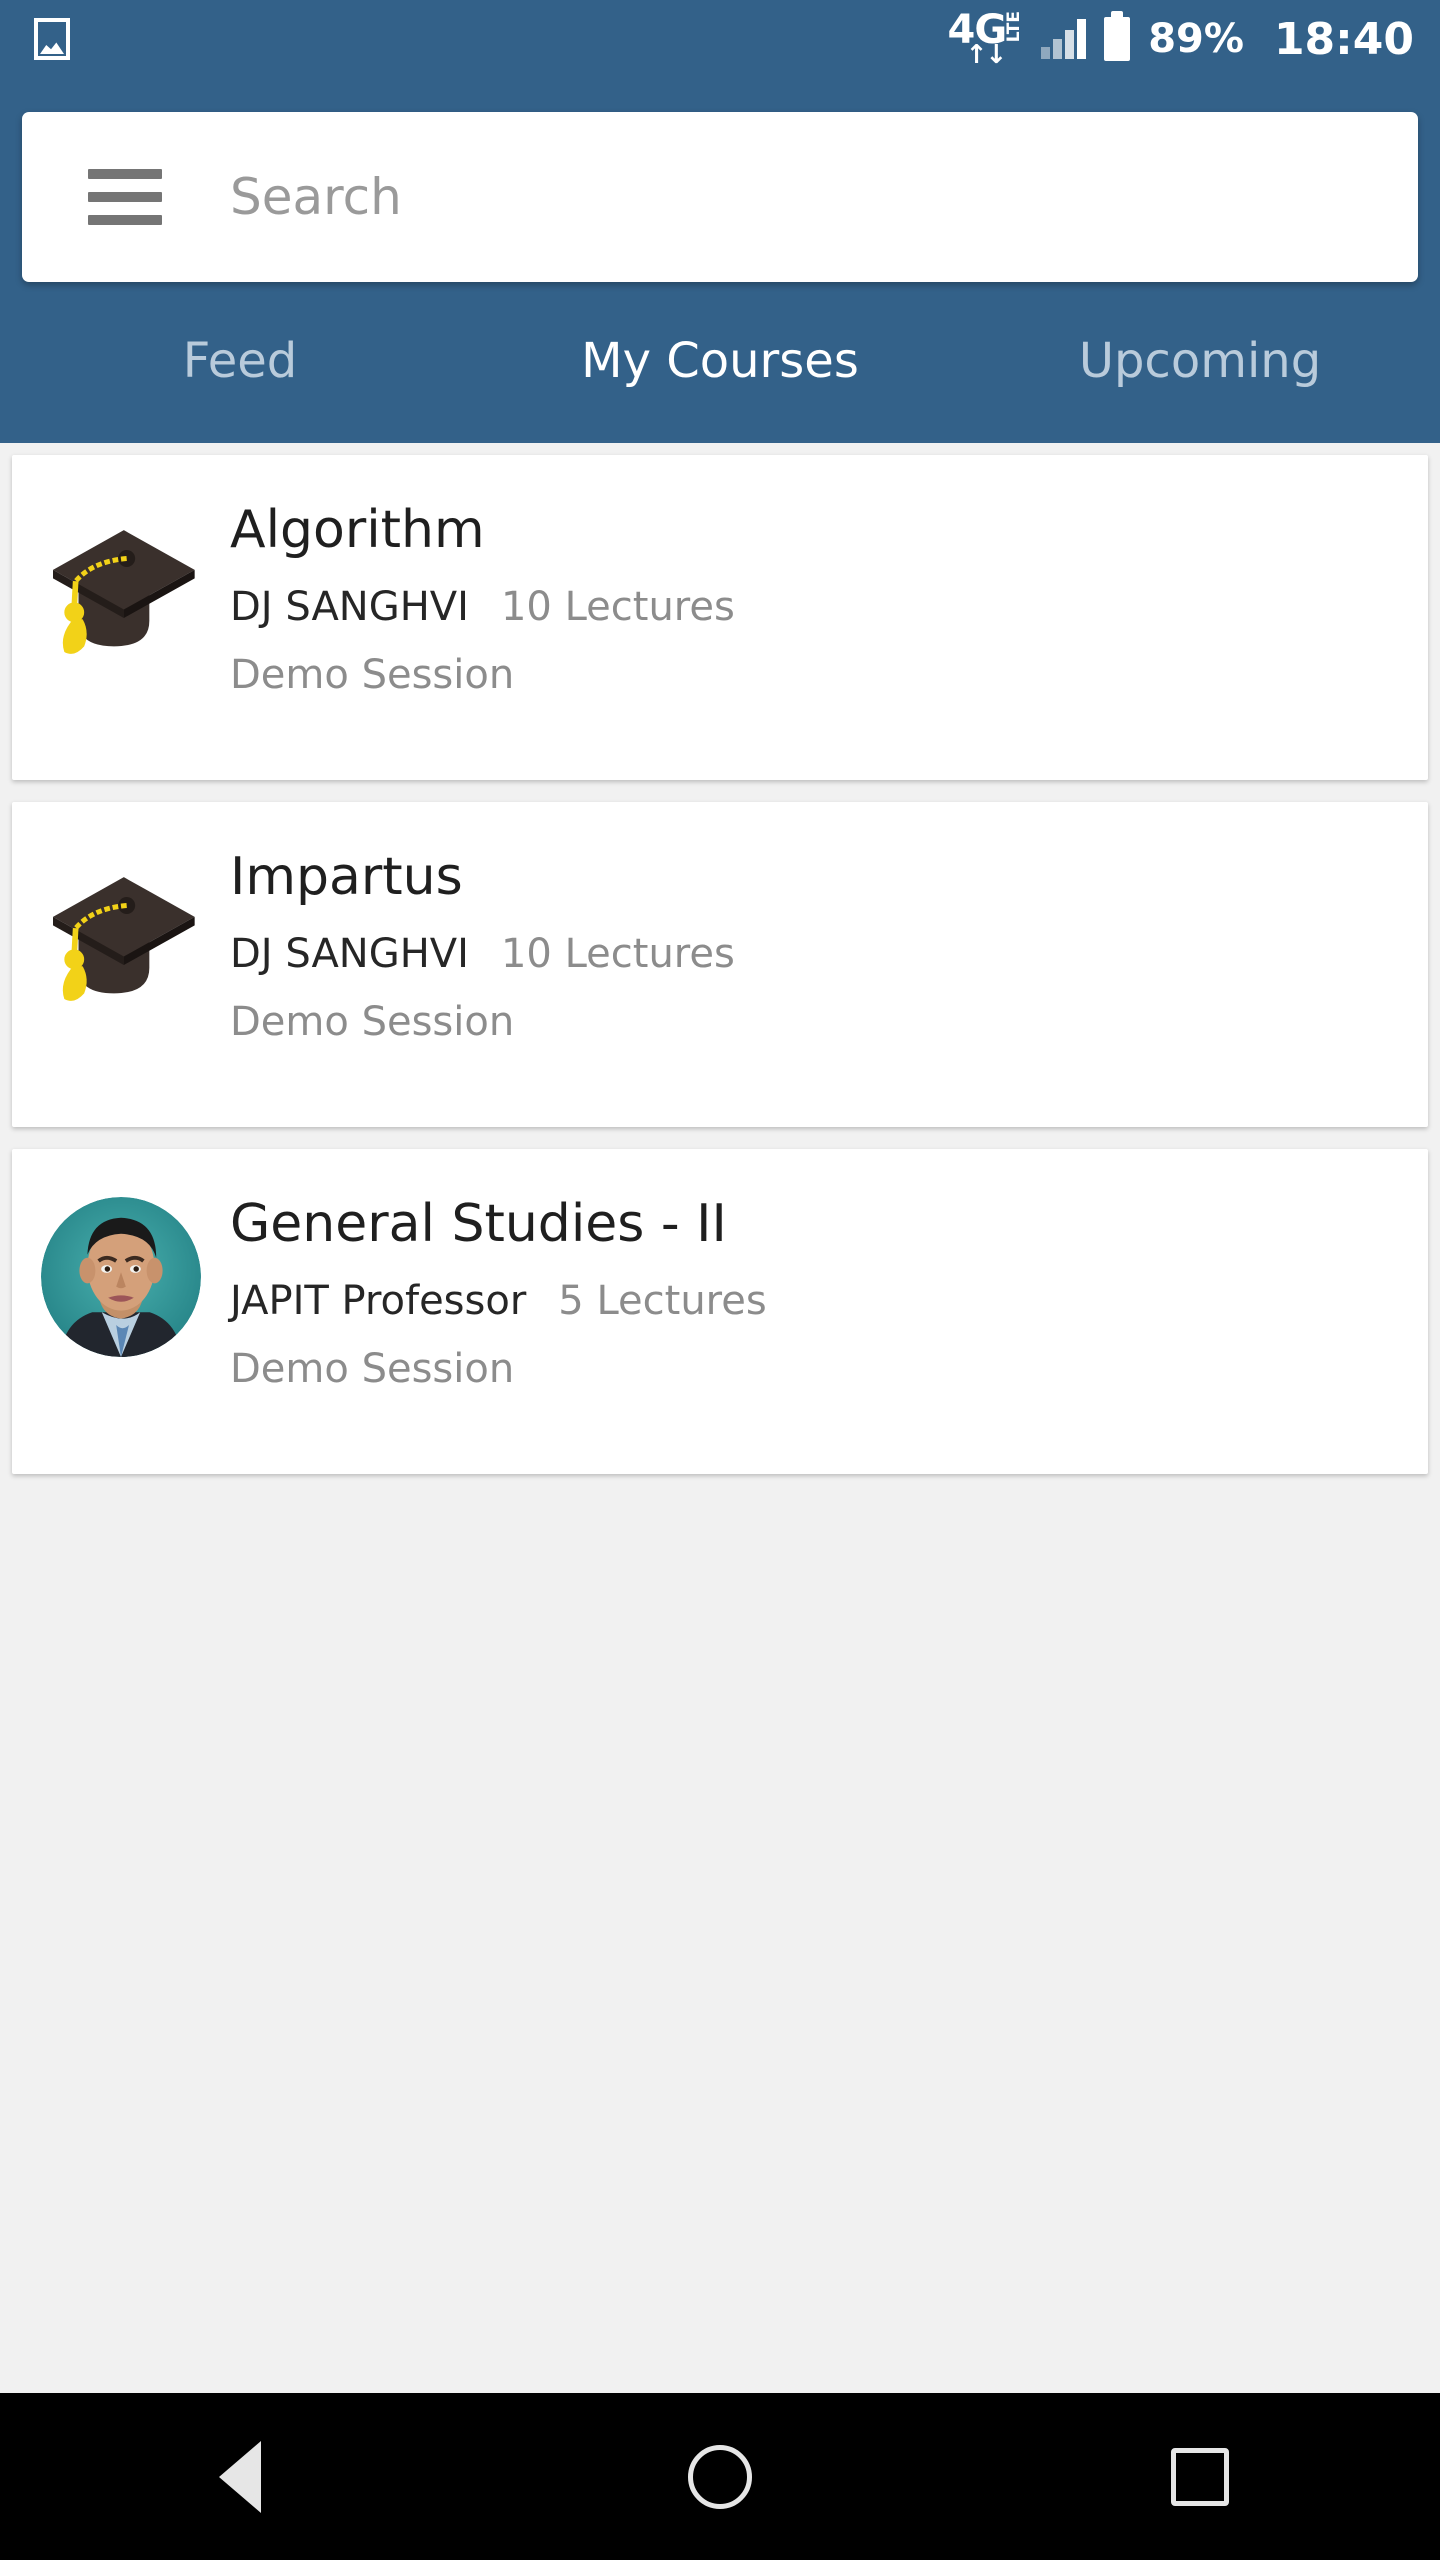 Image resolution: width=1440 pixels, height=2560 pixels. Describe the element at coordinates (478, 1224) in the screenshot. I see `course-title: General Studies - II` at that location.